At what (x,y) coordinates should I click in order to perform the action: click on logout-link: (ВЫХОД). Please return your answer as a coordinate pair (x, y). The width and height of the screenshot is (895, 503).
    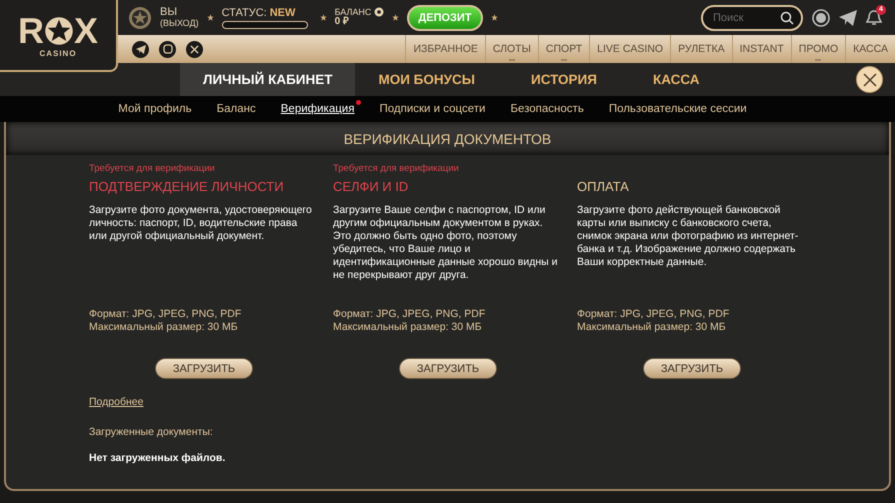
    Looking at the image, I should click on (179, 23).